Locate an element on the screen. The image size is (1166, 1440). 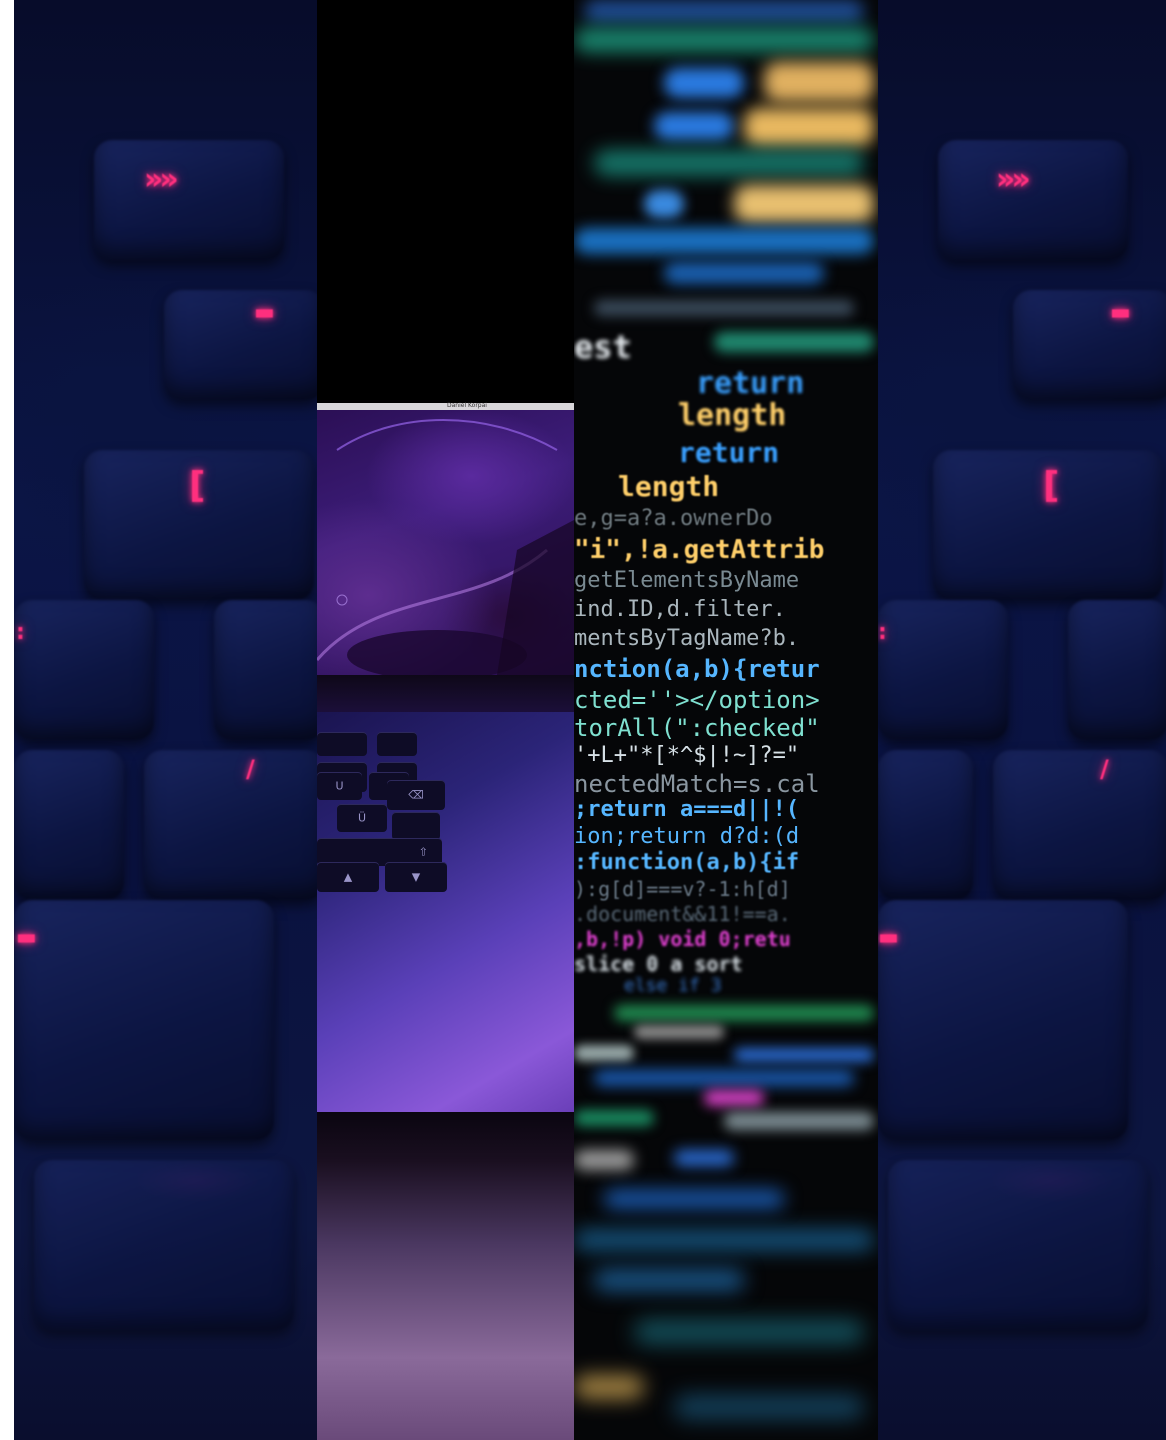
code-line: cted=''></option> is located at coordinates (697, 700).